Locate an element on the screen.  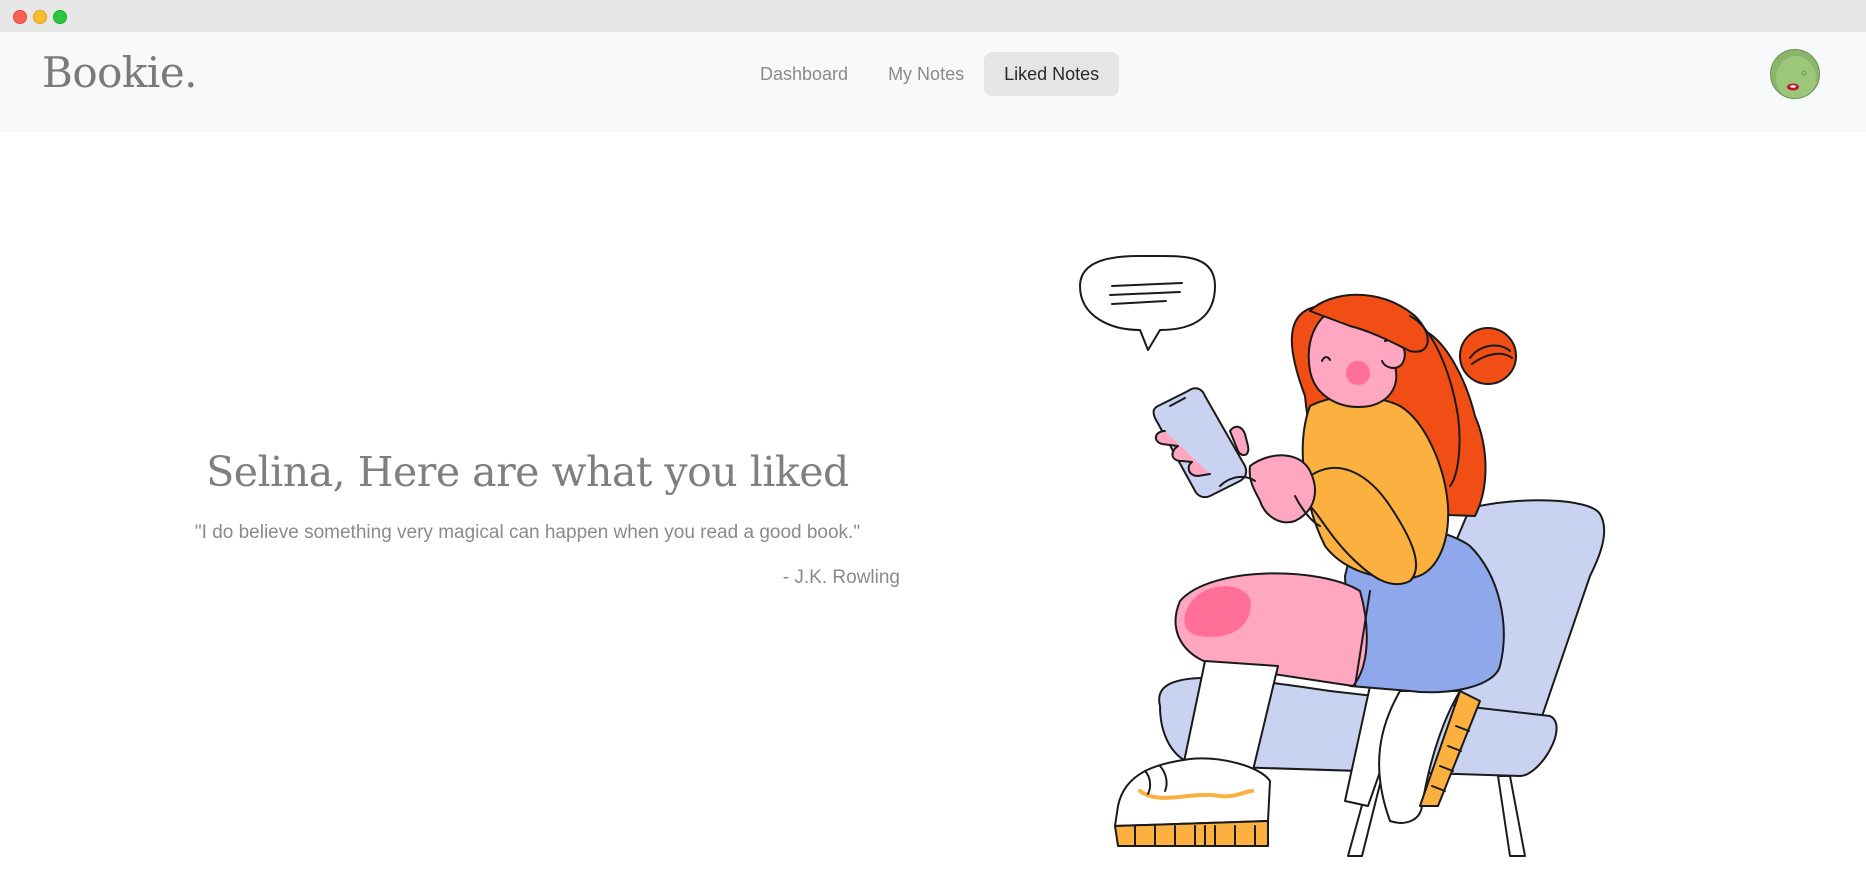
minimize-window-button is located at coordinates (40, 17).